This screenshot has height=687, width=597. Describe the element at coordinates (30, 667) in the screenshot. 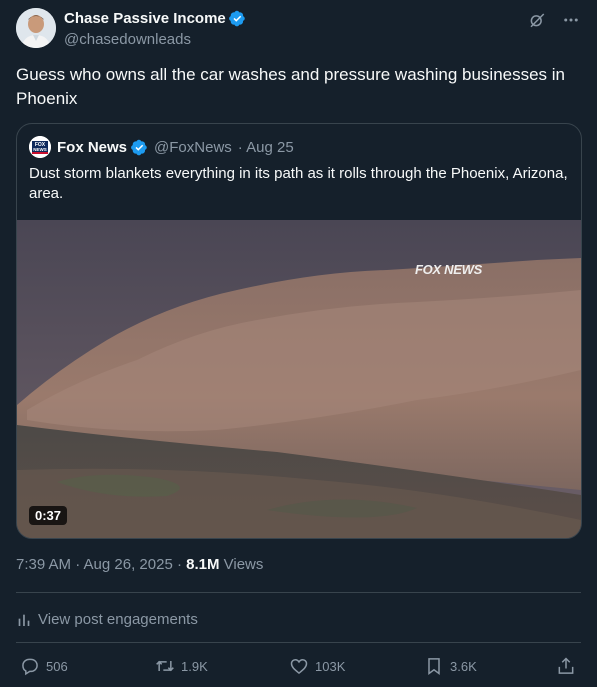

I see `reply-icon` at that location.